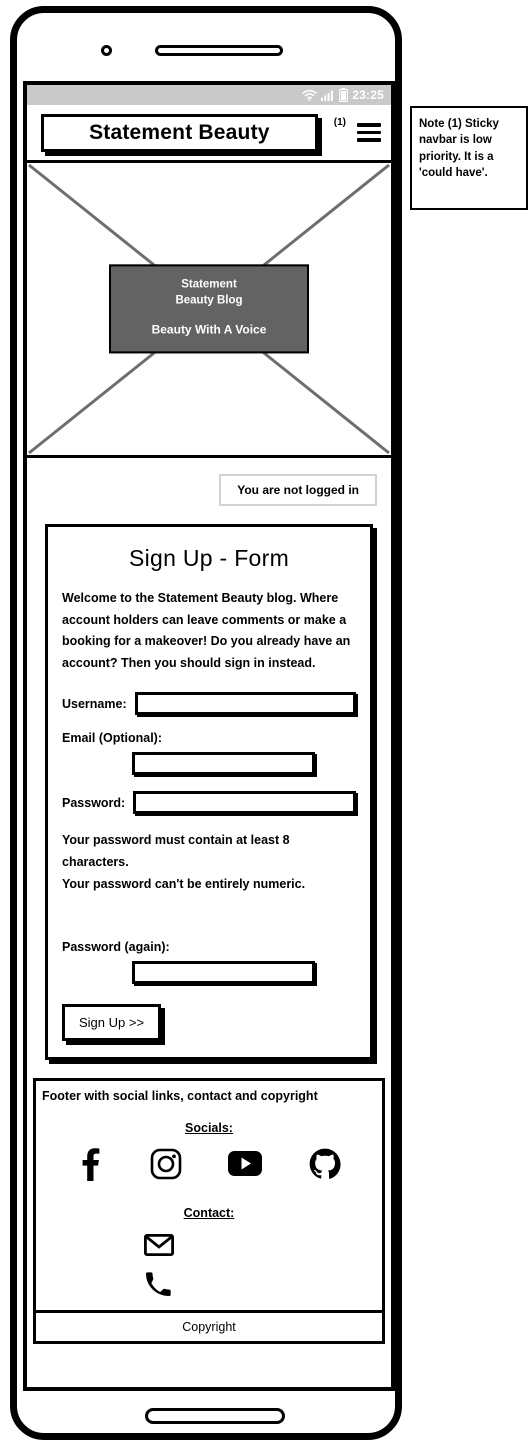  I want to click on email-icon, so click(159, 1245).